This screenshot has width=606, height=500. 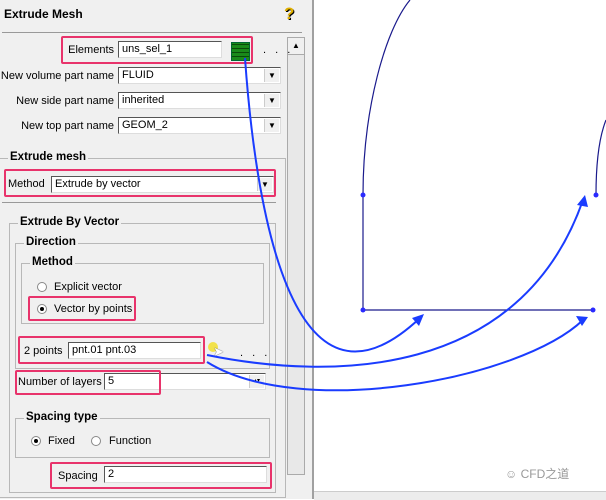 I want to click on geometry-points, so click(x=479, y=252).